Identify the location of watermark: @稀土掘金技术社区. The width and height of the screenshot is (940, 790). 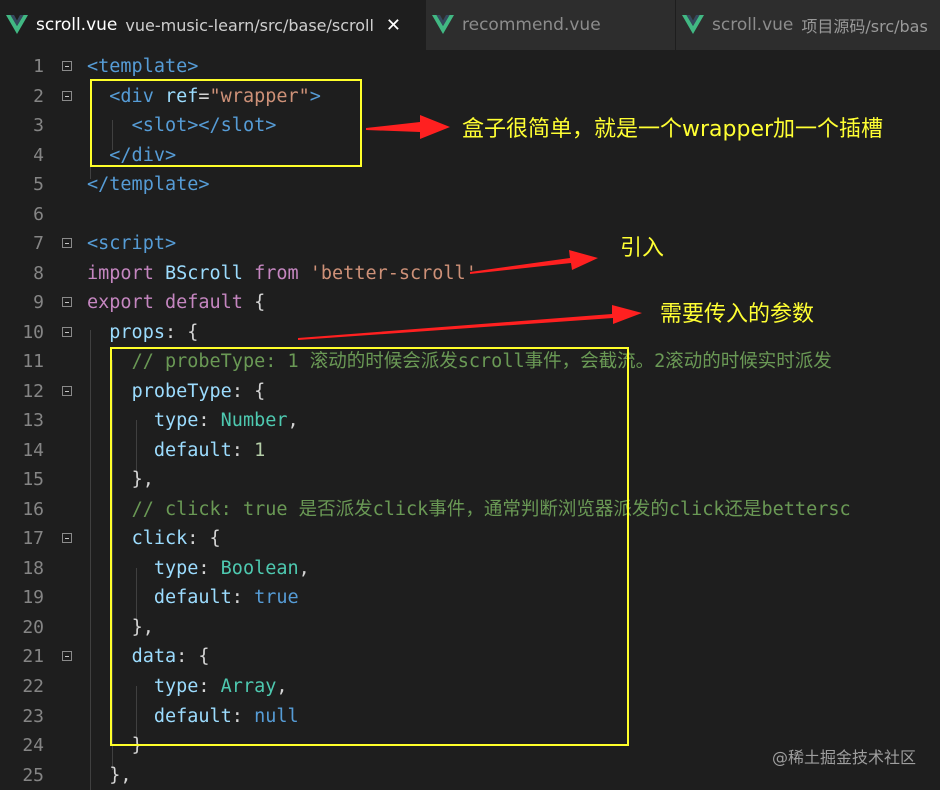
(843, 757).